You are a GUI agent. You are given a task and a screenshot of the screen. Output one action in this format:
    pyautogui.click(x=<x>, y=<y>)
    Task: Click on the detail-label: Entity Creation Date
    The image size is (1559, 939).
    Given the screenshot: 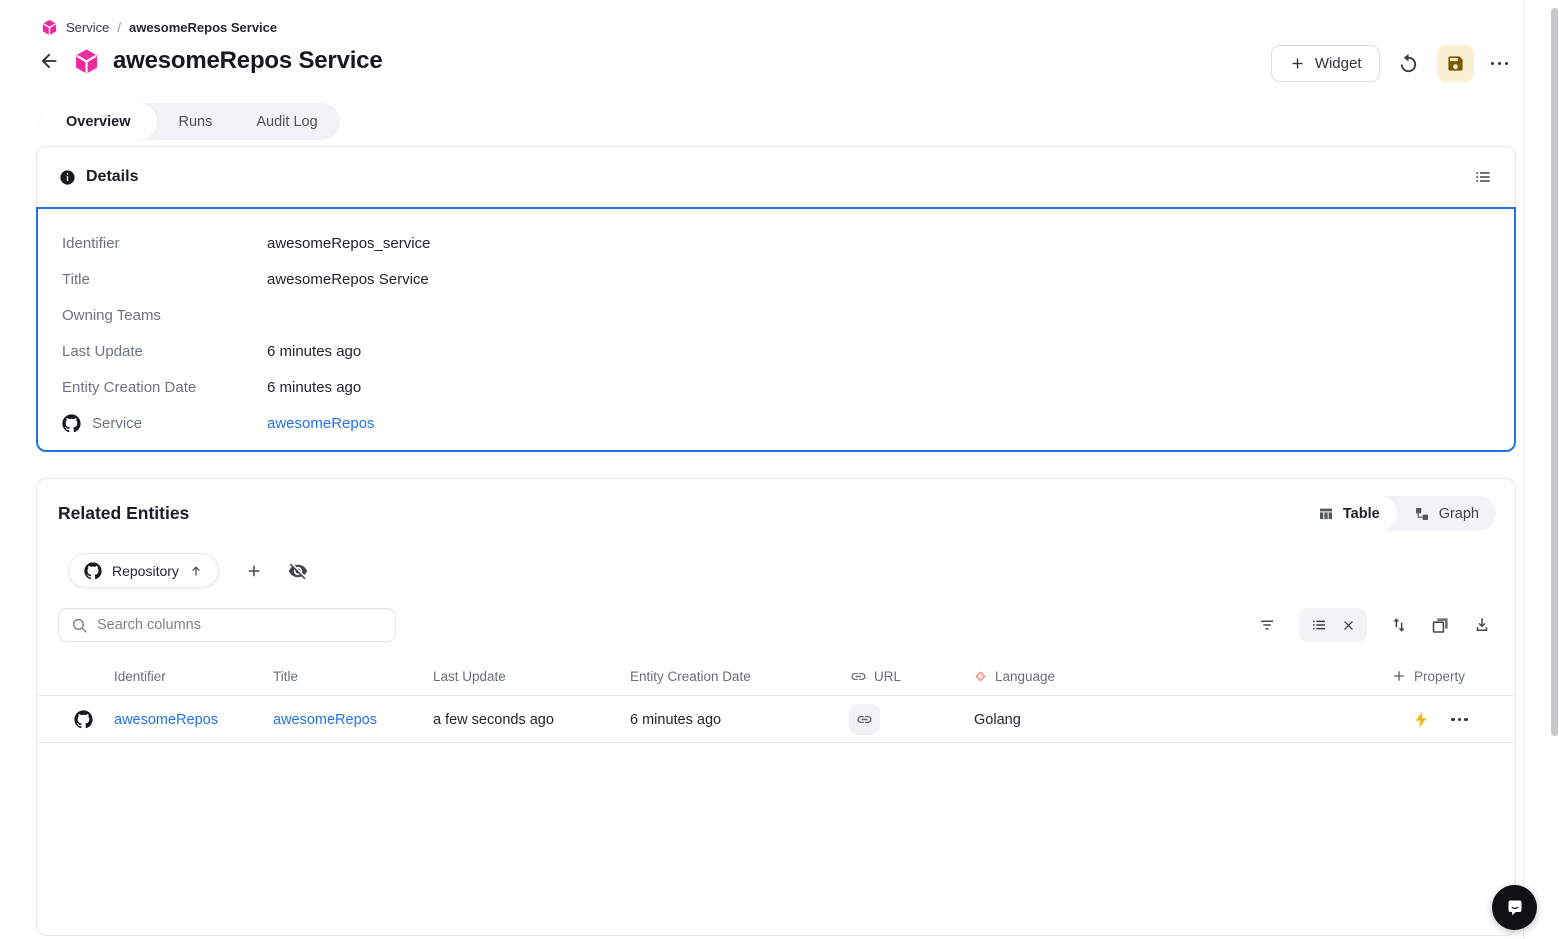 What is the action you would take?
    pyautogui.click(x=129, y=387)
    